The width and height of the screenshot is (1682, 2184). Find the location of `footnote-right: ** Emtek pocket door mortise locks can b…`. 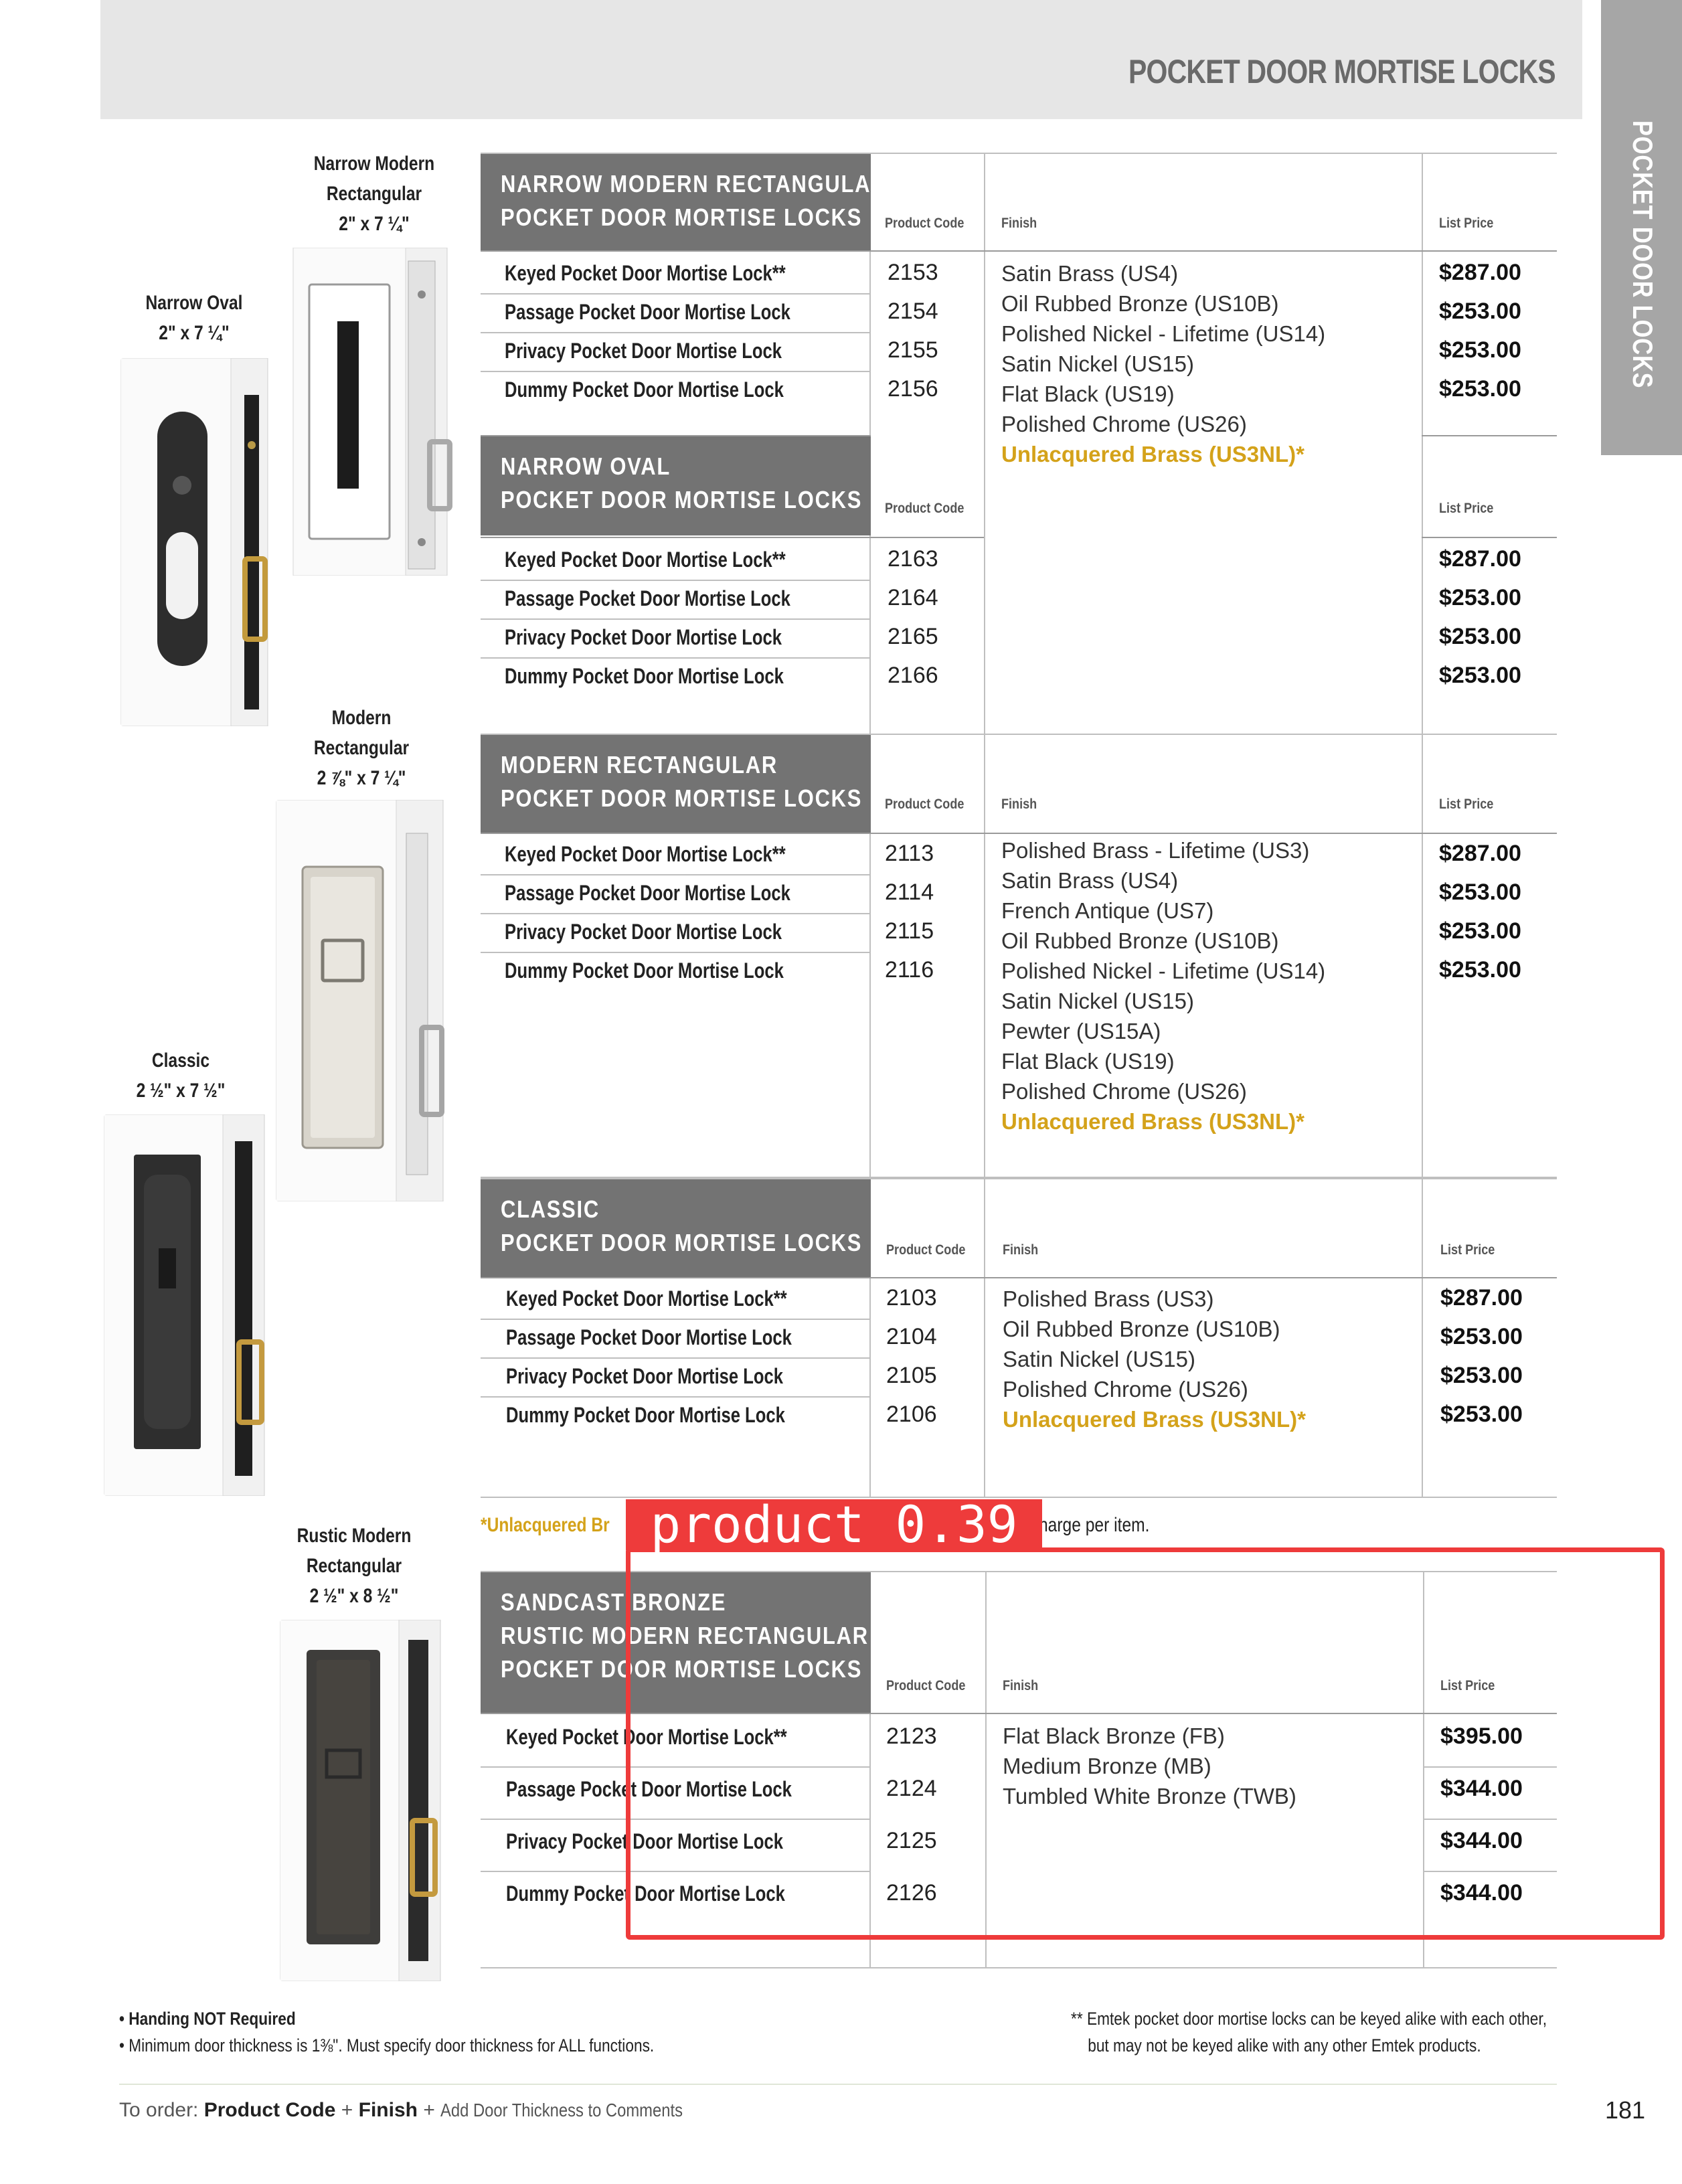

footnote-right: ** Emtek pocket door mortise locks can b… is located at coordinates (1309, 2032).